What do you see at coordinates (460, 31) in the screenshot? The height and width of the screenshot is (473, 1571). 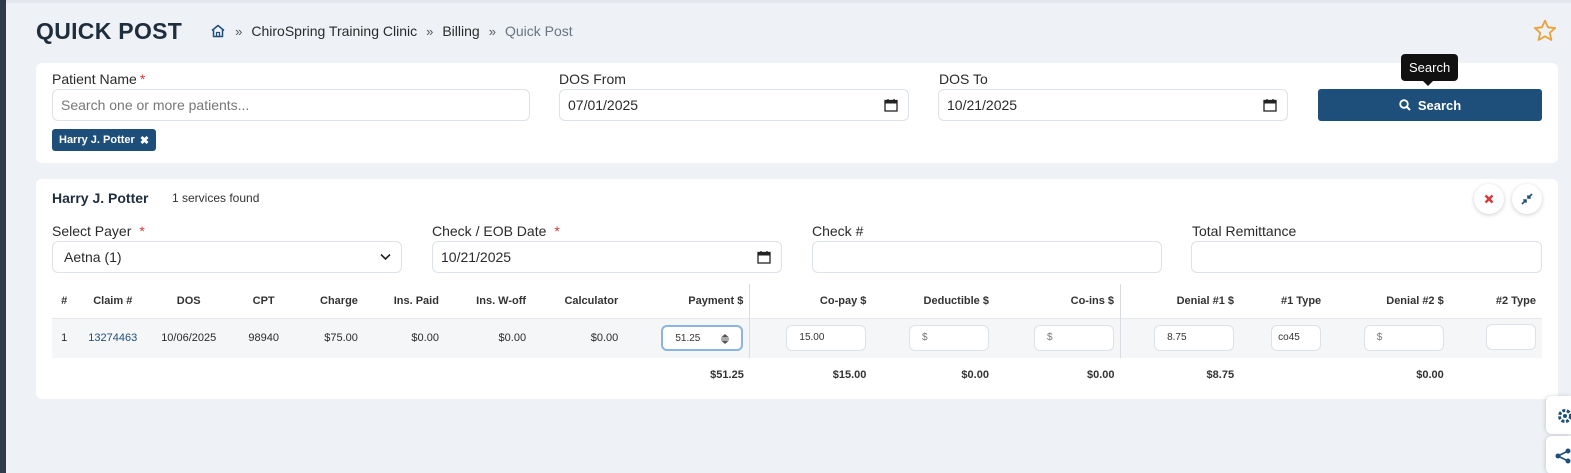 I see `breadcrumb-billing: Billing` at bounding box center [460, 31].